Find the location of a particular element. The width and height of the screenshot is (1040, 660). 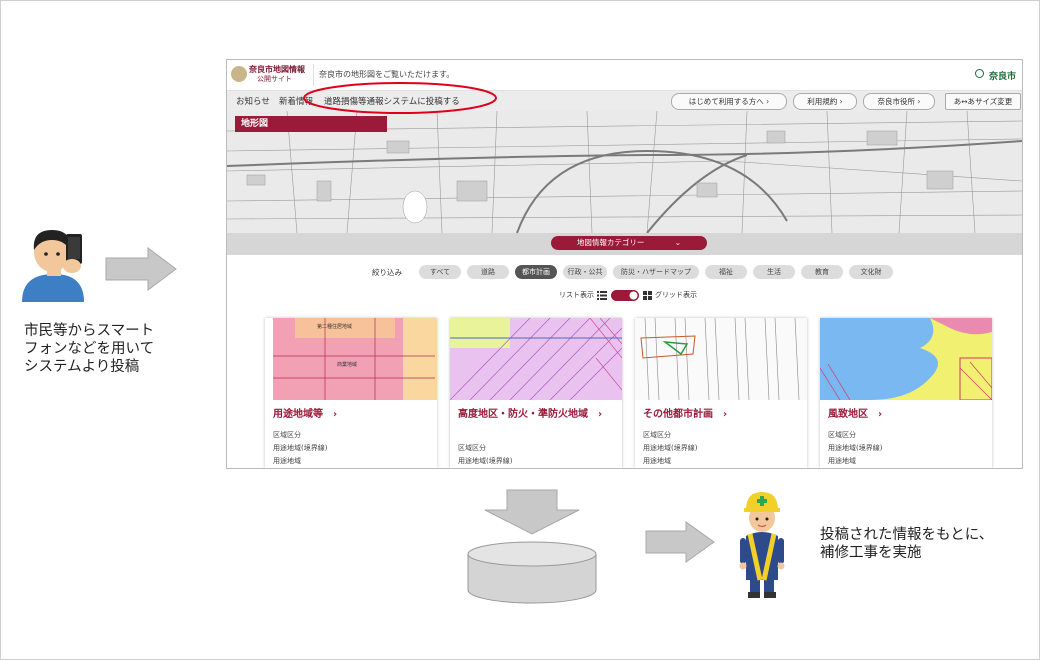

card-title: 高度地区・防火・準防火地域 › is located at coordinates (530, 414).